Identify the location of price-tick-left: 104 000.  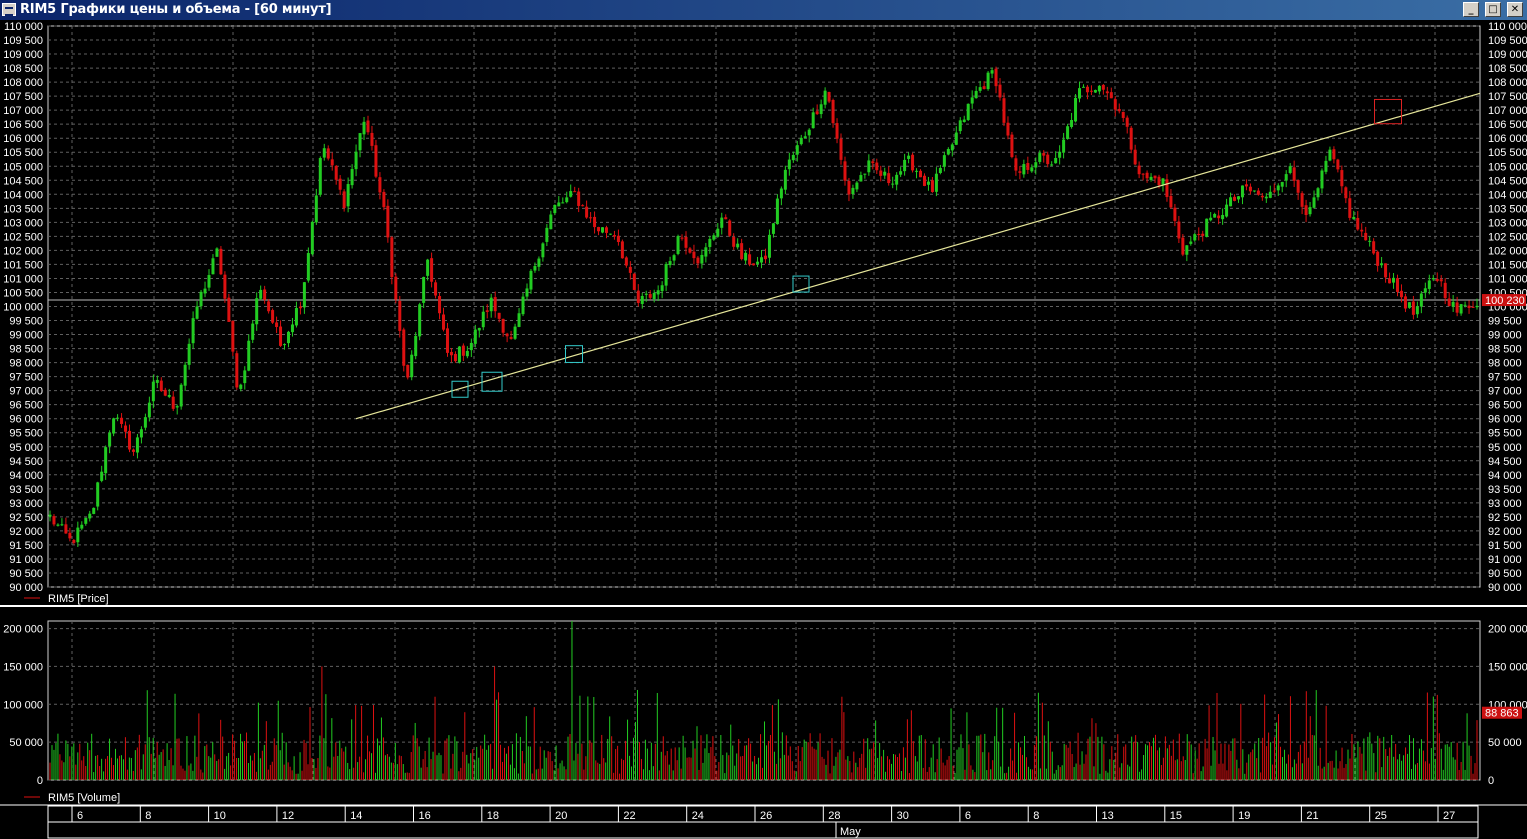
(23, 195).